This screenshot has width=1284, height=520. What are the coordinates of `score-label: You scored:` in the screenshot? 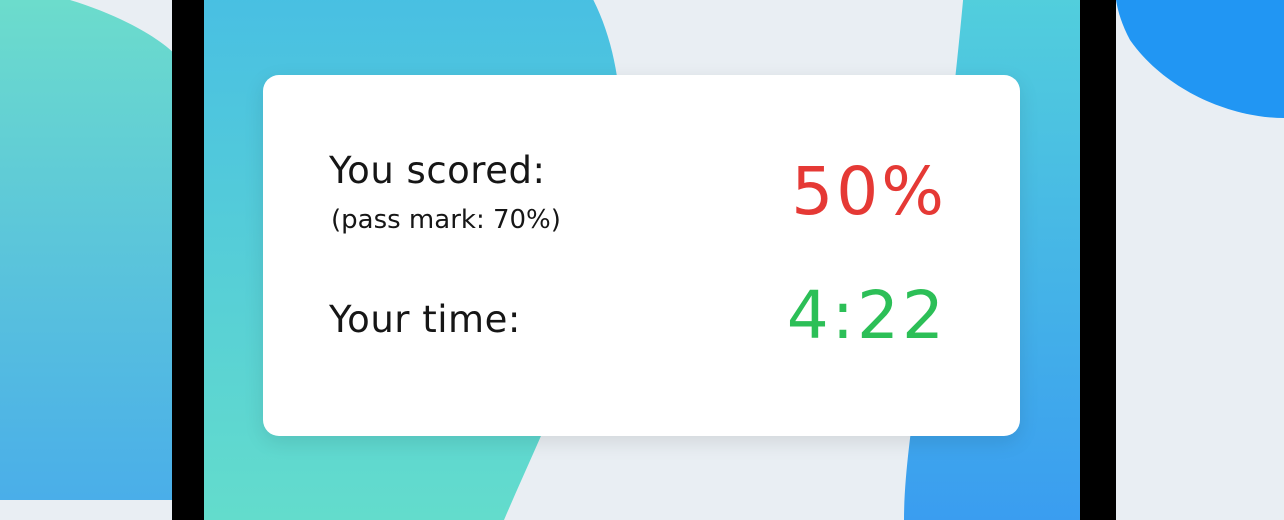 It's located at (437, 170).